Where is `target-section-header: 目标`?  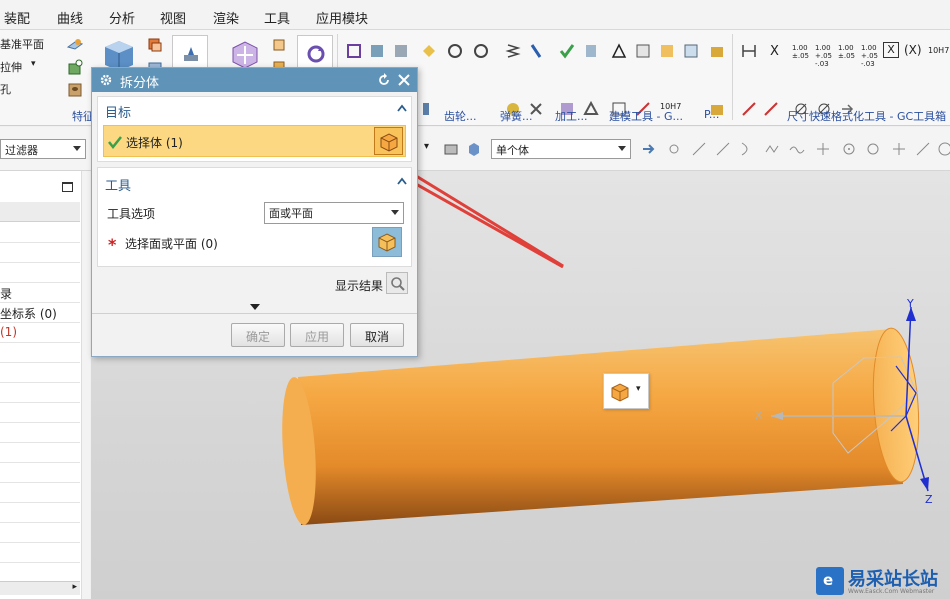
target-section-header: 目标 is located at coordinates (254, 110).